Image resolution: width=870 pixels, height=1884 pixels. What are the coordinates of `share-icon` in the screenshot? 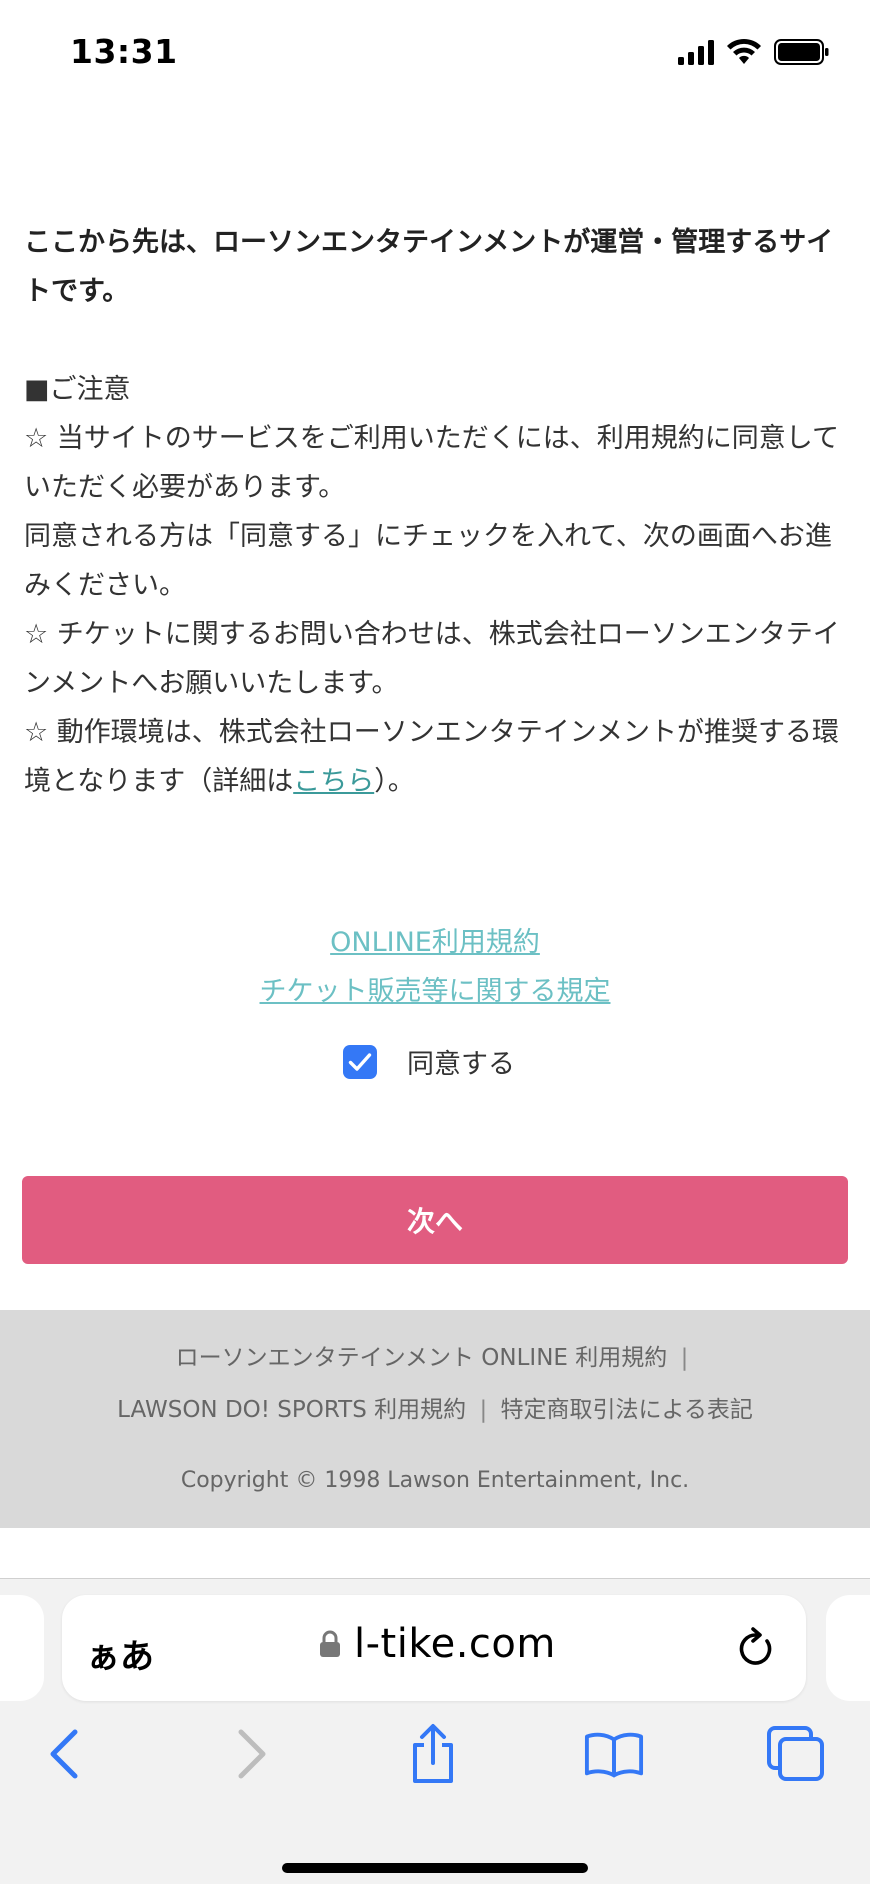 It's located at (433, 1753).